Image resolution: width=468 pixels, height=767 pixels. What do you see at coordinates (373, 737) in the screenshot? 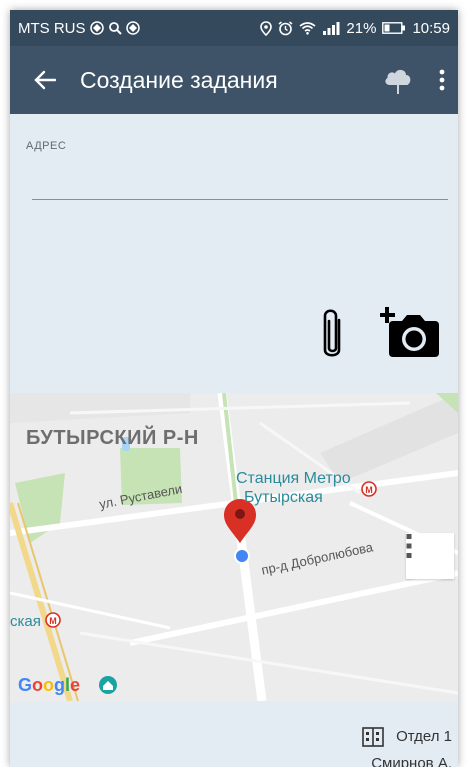
I see `department-icon` at bounding box center [373, 737].